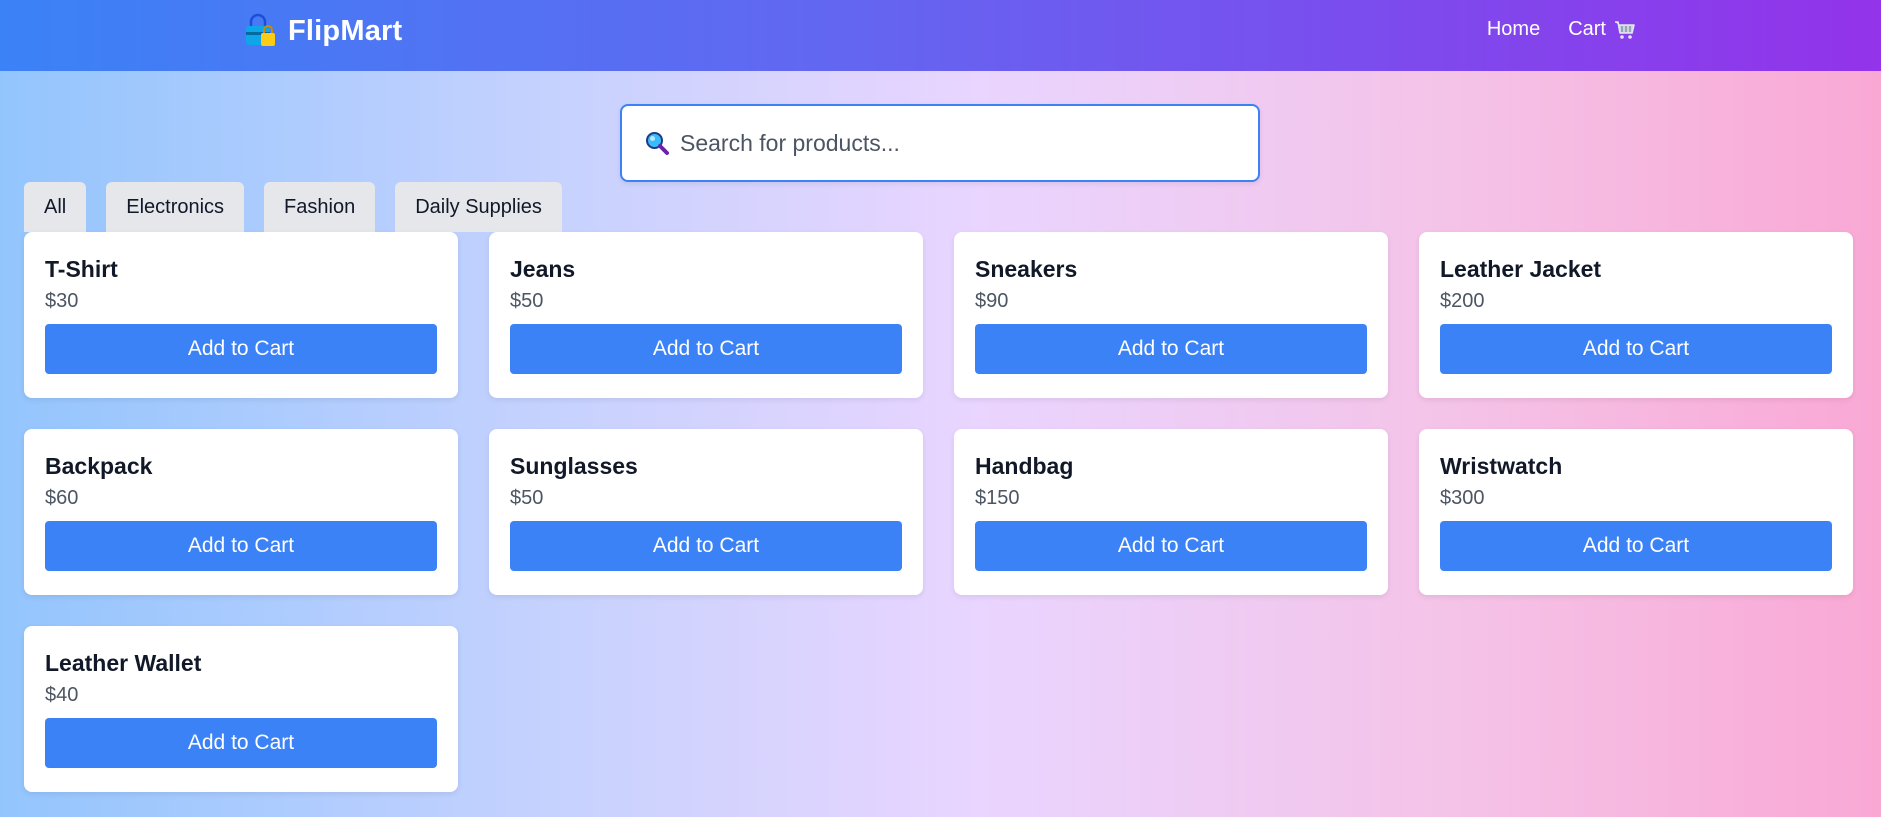  I want to click on category-filters: All Electronics Fashion Daily Supplies, so click(293, 207).